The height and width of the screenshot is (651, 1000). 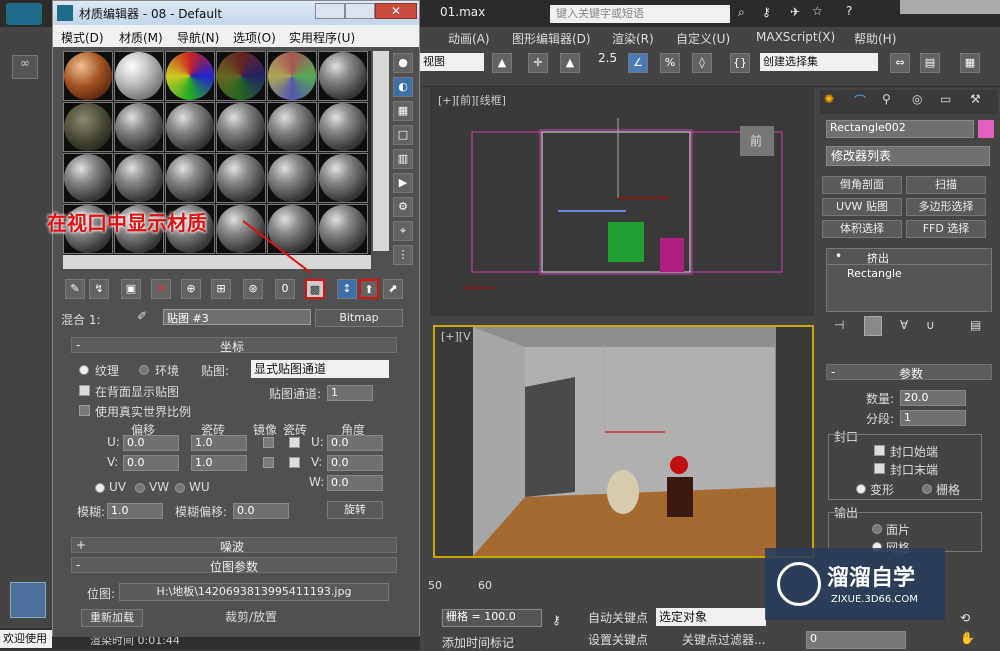 What do you see at coordinates (945, 99) in the screenshot?
I see `display-tab-icon: ▭` at bounding box center [945, 99].